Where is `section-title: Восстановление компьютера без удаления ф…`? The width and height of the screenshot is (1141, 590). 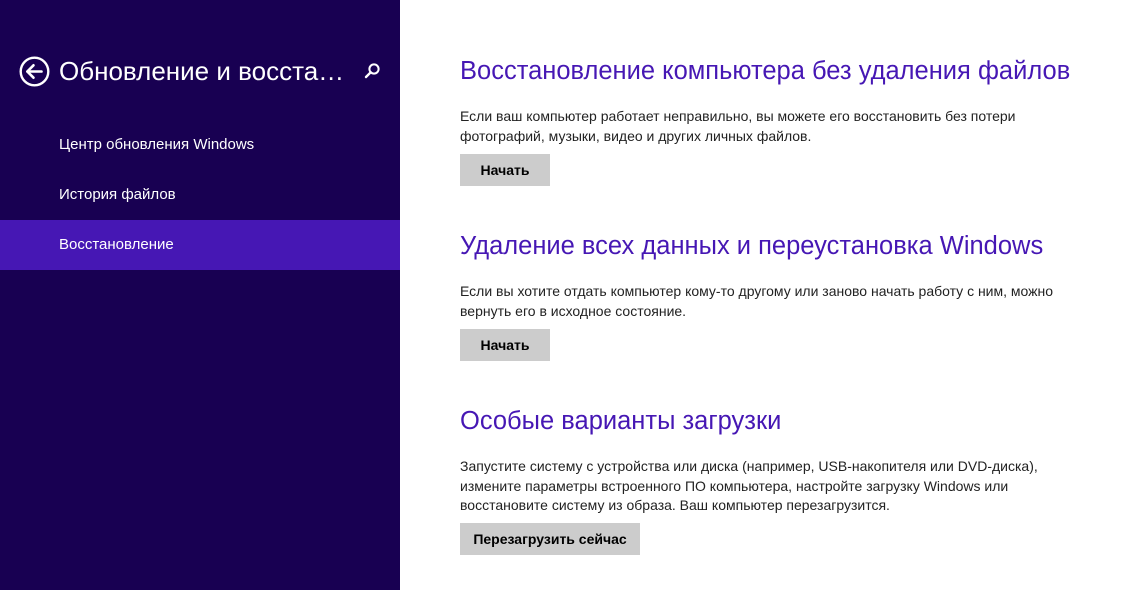
section-title: Восстановление компьютера без удаления ф… is located at coordinates (765, 71).